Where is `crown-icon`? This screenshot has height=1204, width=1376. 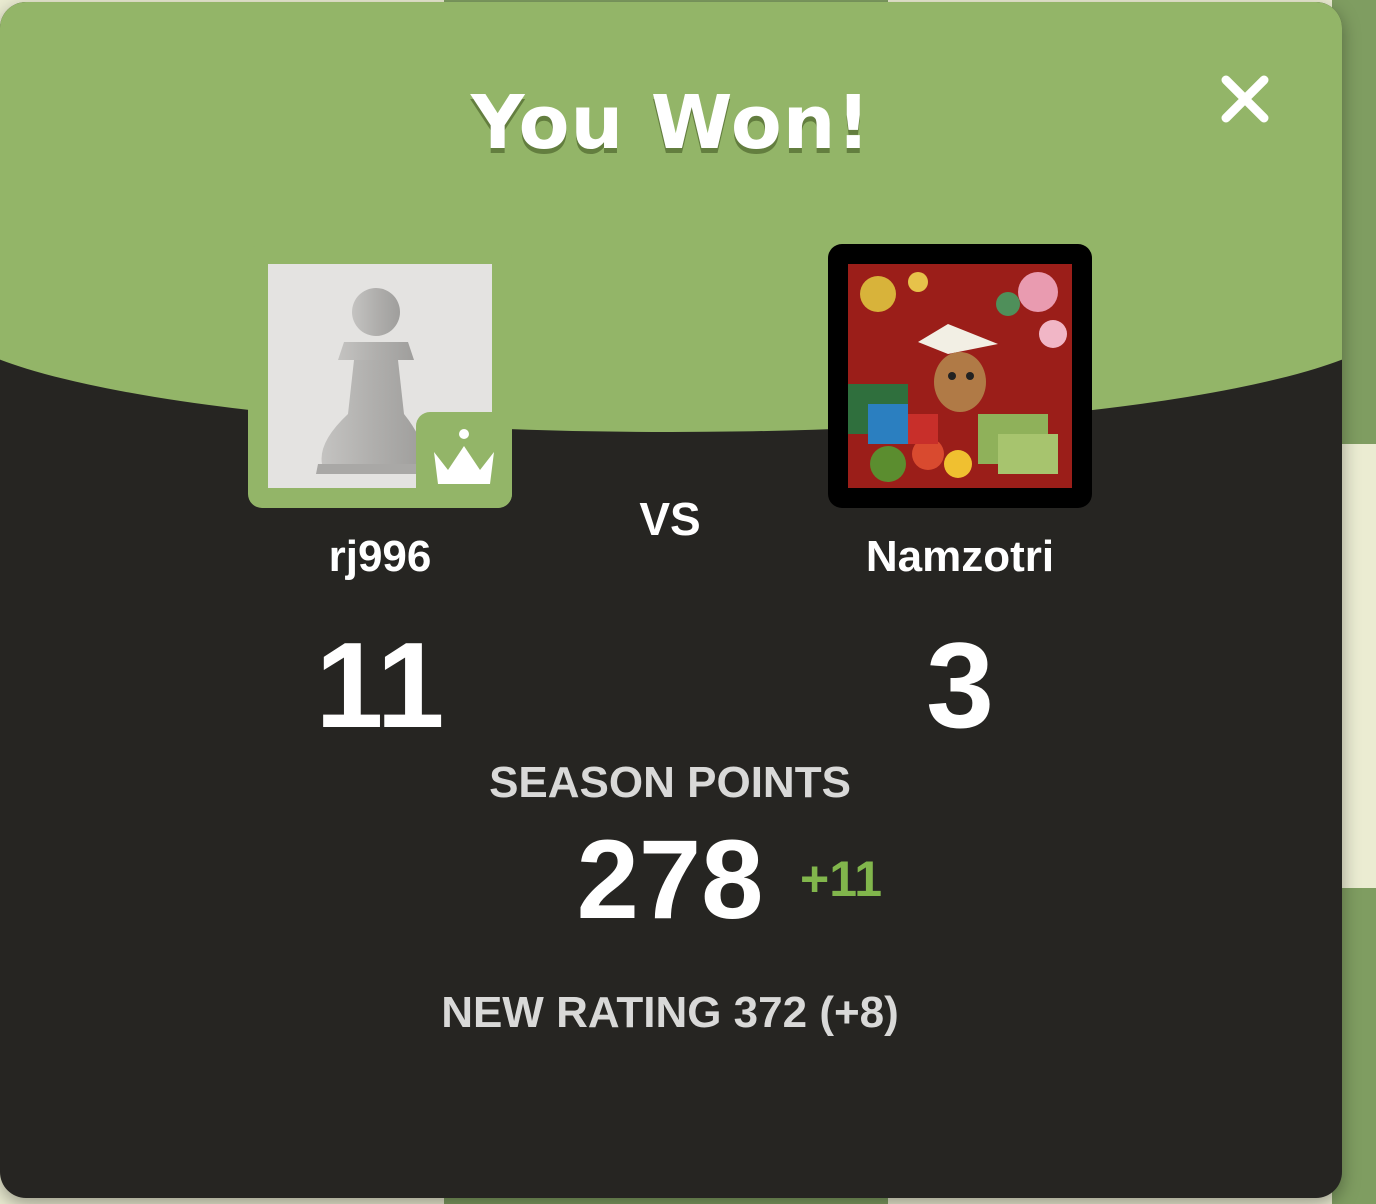 crown-icon is located at coordinates (464, 456).